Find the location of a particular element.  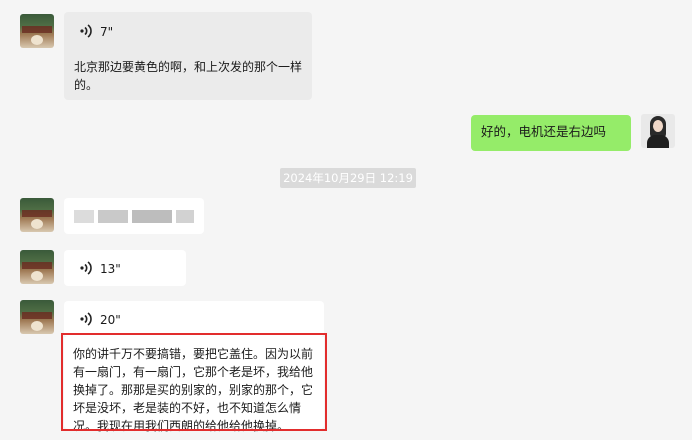

highlight-box is located at coordinates (194, 382).